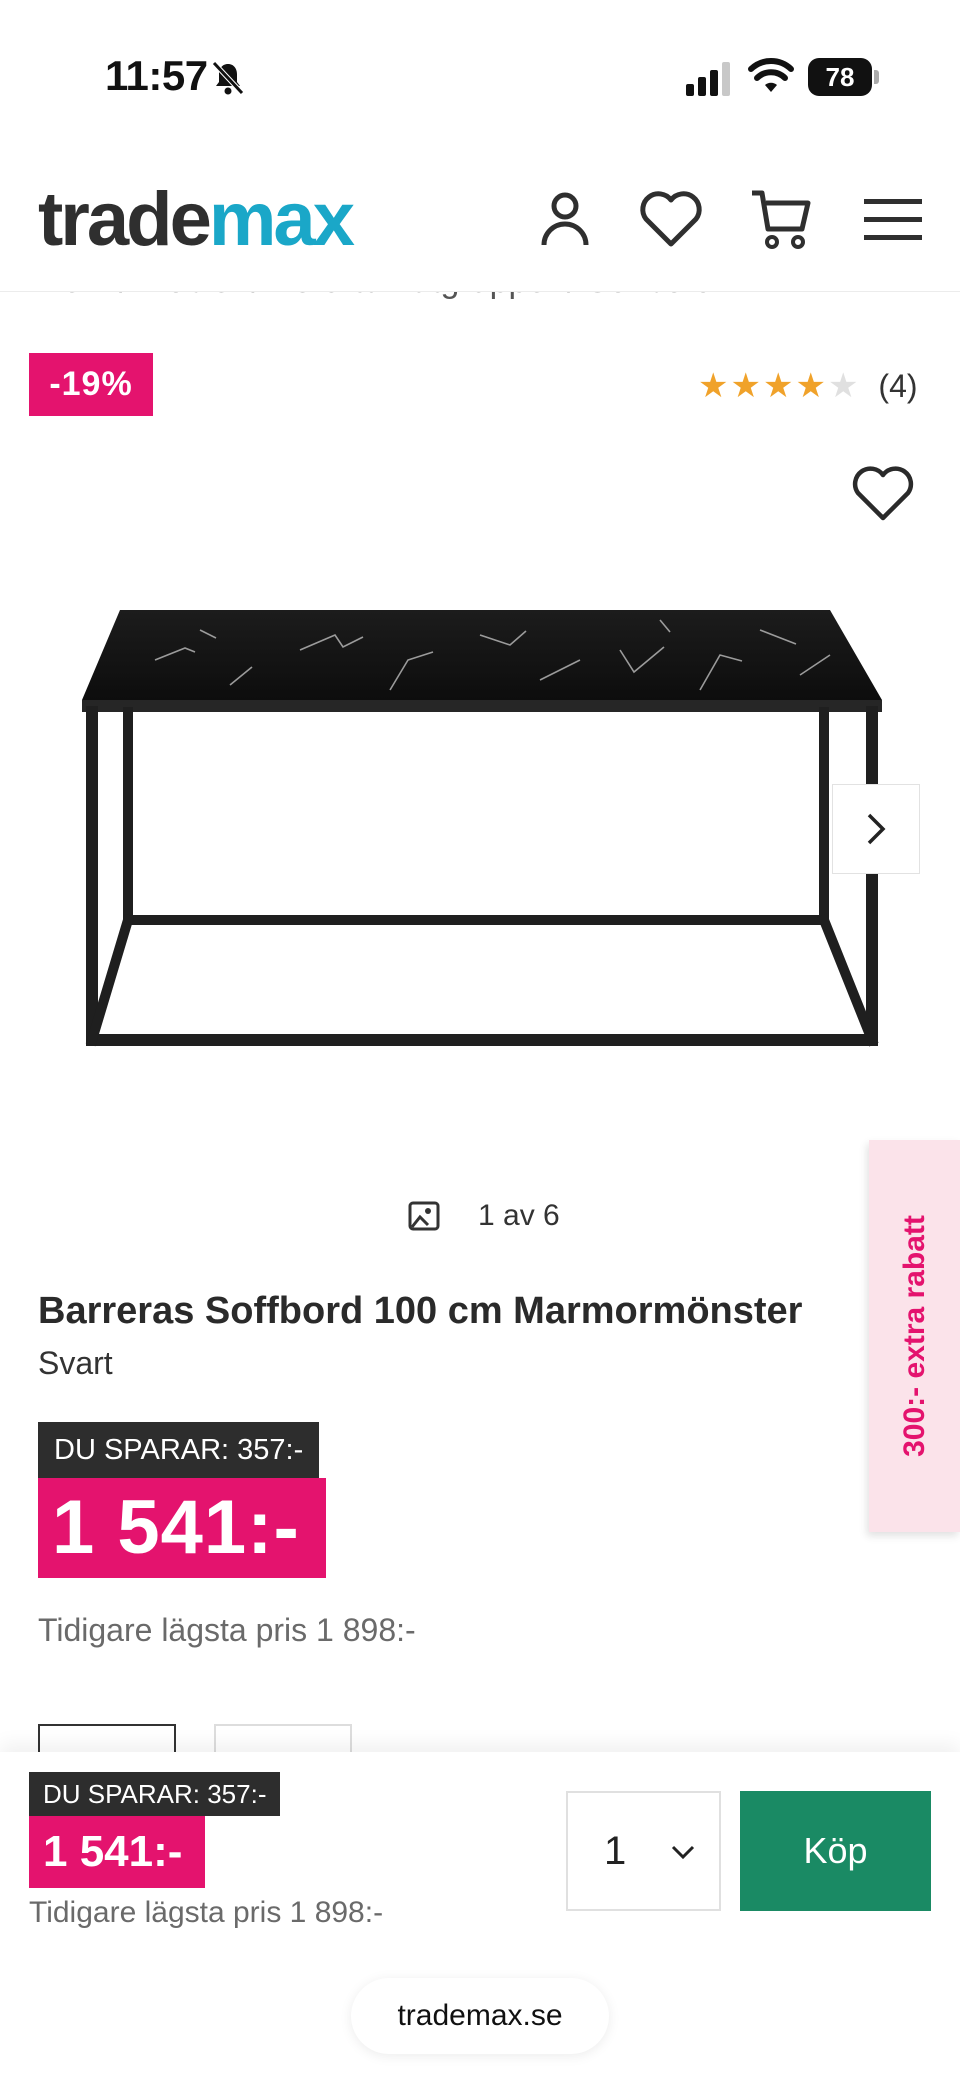 The image size is (960, 2087). Describe the element at coordinates (117, 1852) in the screenshot. I see `sticky-price: 1 541:-` at that location.